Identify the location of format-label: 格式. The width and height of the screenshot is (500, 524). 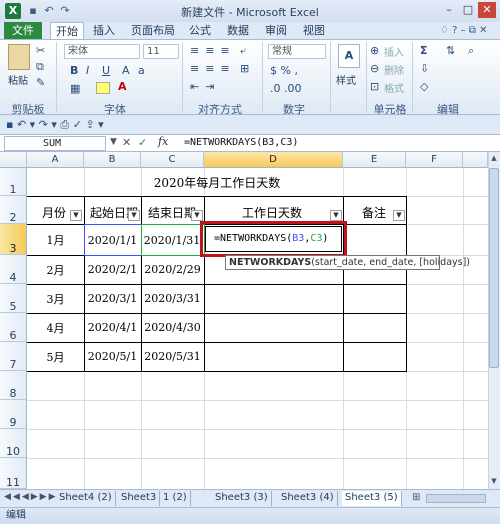
(394, 87).